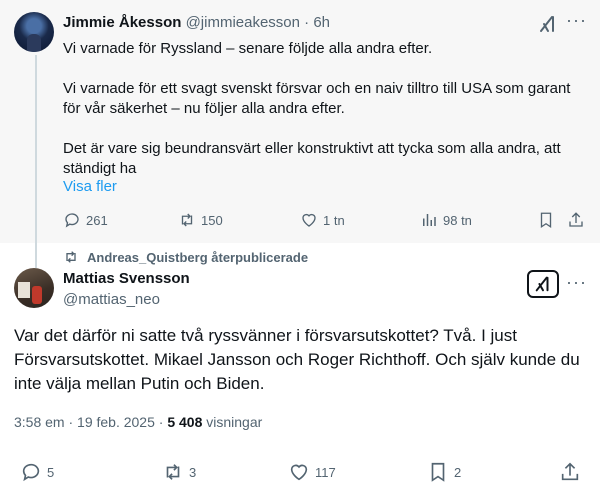 Image resolution: width=600 pixels, height=487 pixels. Describe the element at coordinates (126, 278) in the screenshot. I see `author-name: Mattias Svensson` at that location.